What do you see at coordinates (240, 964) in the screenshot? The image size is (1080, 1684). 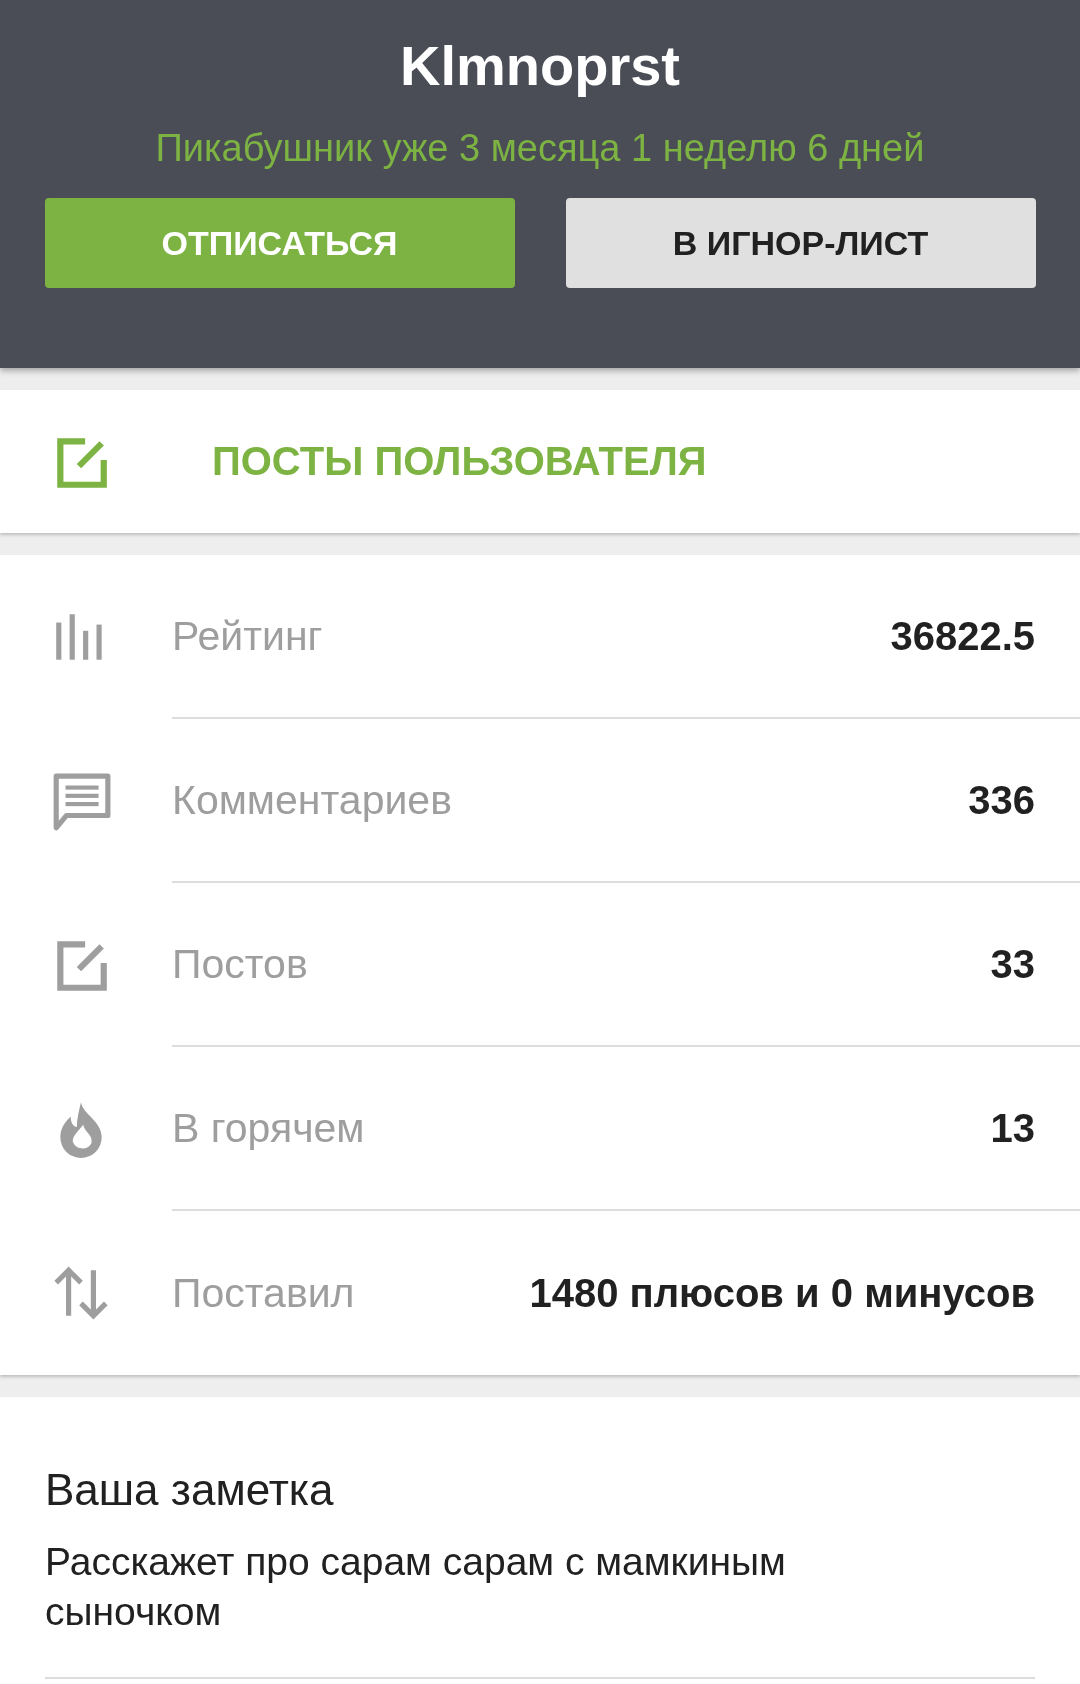 I see `stat-label: Постов` at bounding box center [240, 964].